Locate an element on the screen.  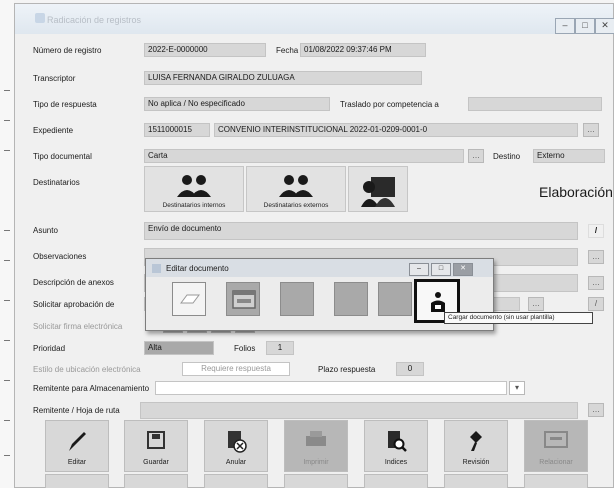
dialog-minimize-button: – is located at coordinates (419, 269).